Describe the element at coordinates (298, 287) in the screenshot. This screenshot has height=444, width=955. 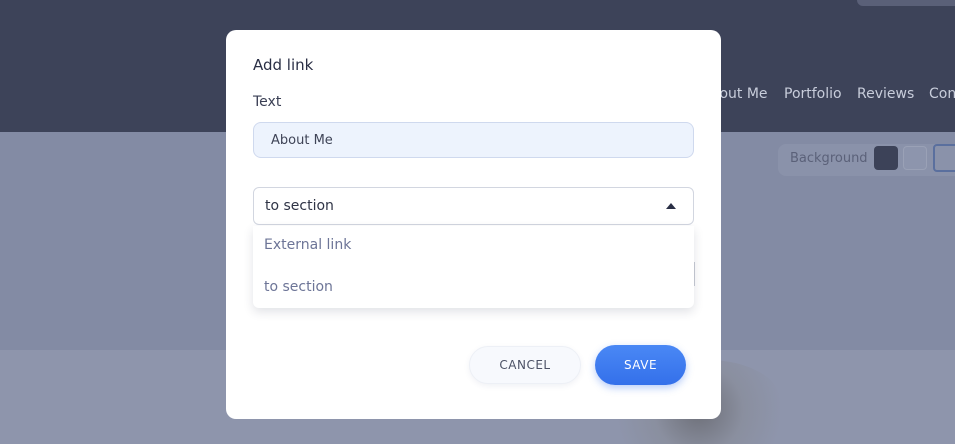
I see `option-to-section: to section` at that location.